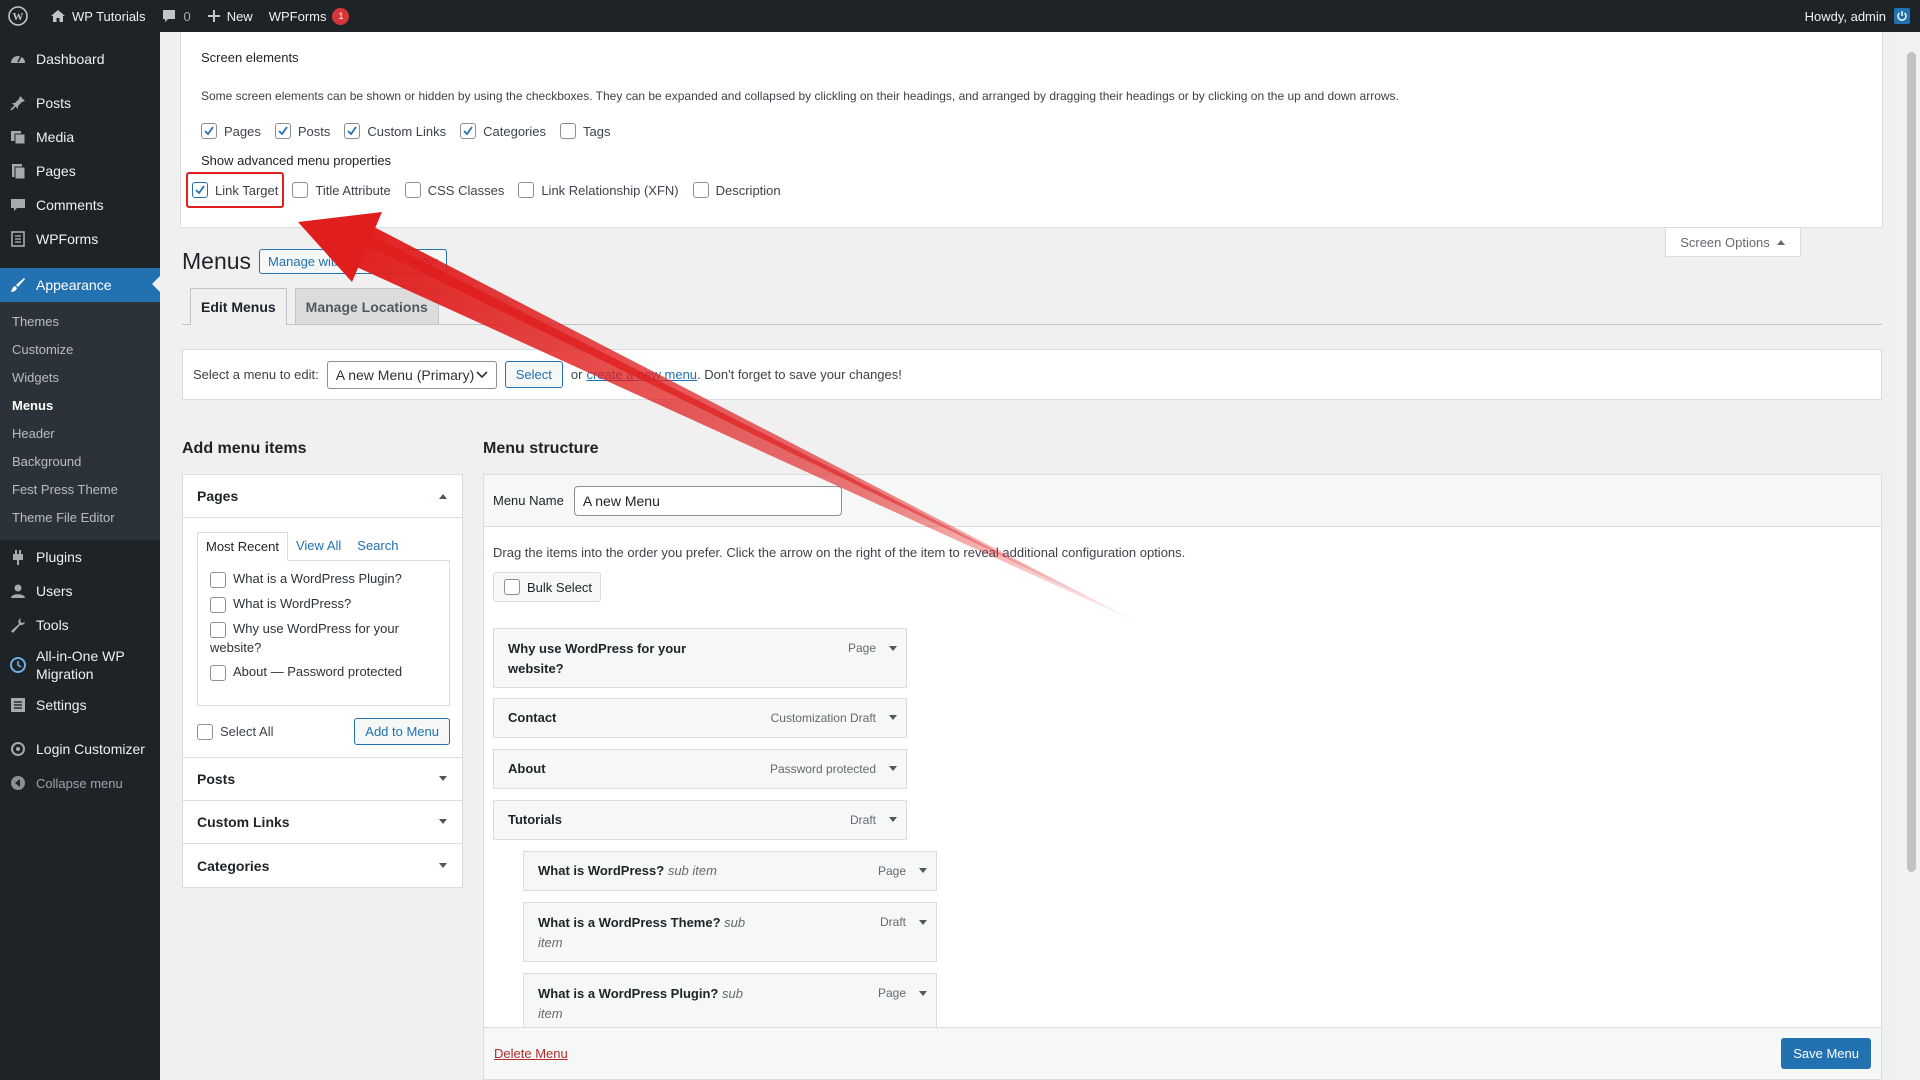 This screenshot has width=1920, height=1080. Describe the element at coordinates (533, 374) in the screenshot. I see `select-menu-button: Select` at that location.